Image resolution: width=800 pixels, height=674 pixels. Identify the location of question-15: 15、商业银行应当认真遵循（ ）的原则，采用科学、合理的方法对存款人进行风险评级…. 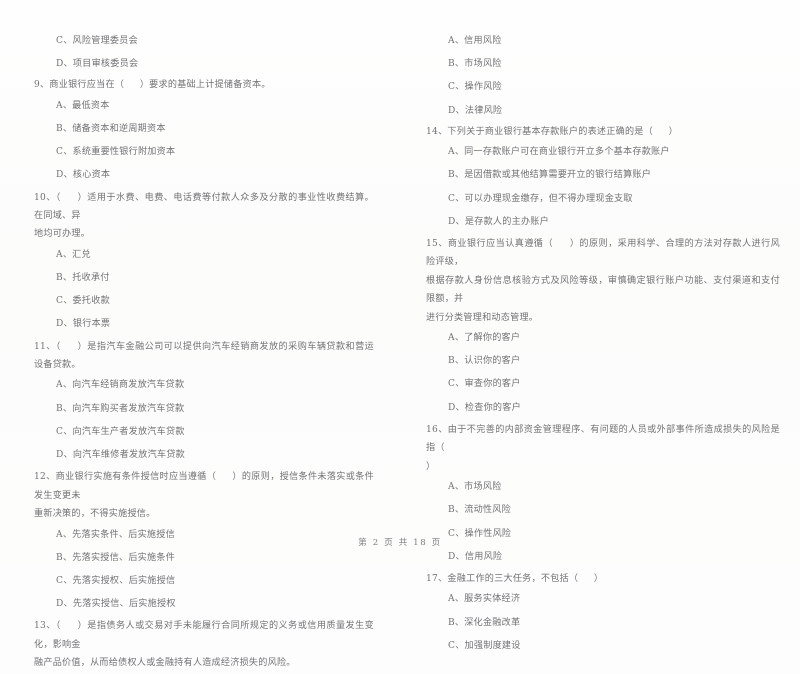
(603, 327).